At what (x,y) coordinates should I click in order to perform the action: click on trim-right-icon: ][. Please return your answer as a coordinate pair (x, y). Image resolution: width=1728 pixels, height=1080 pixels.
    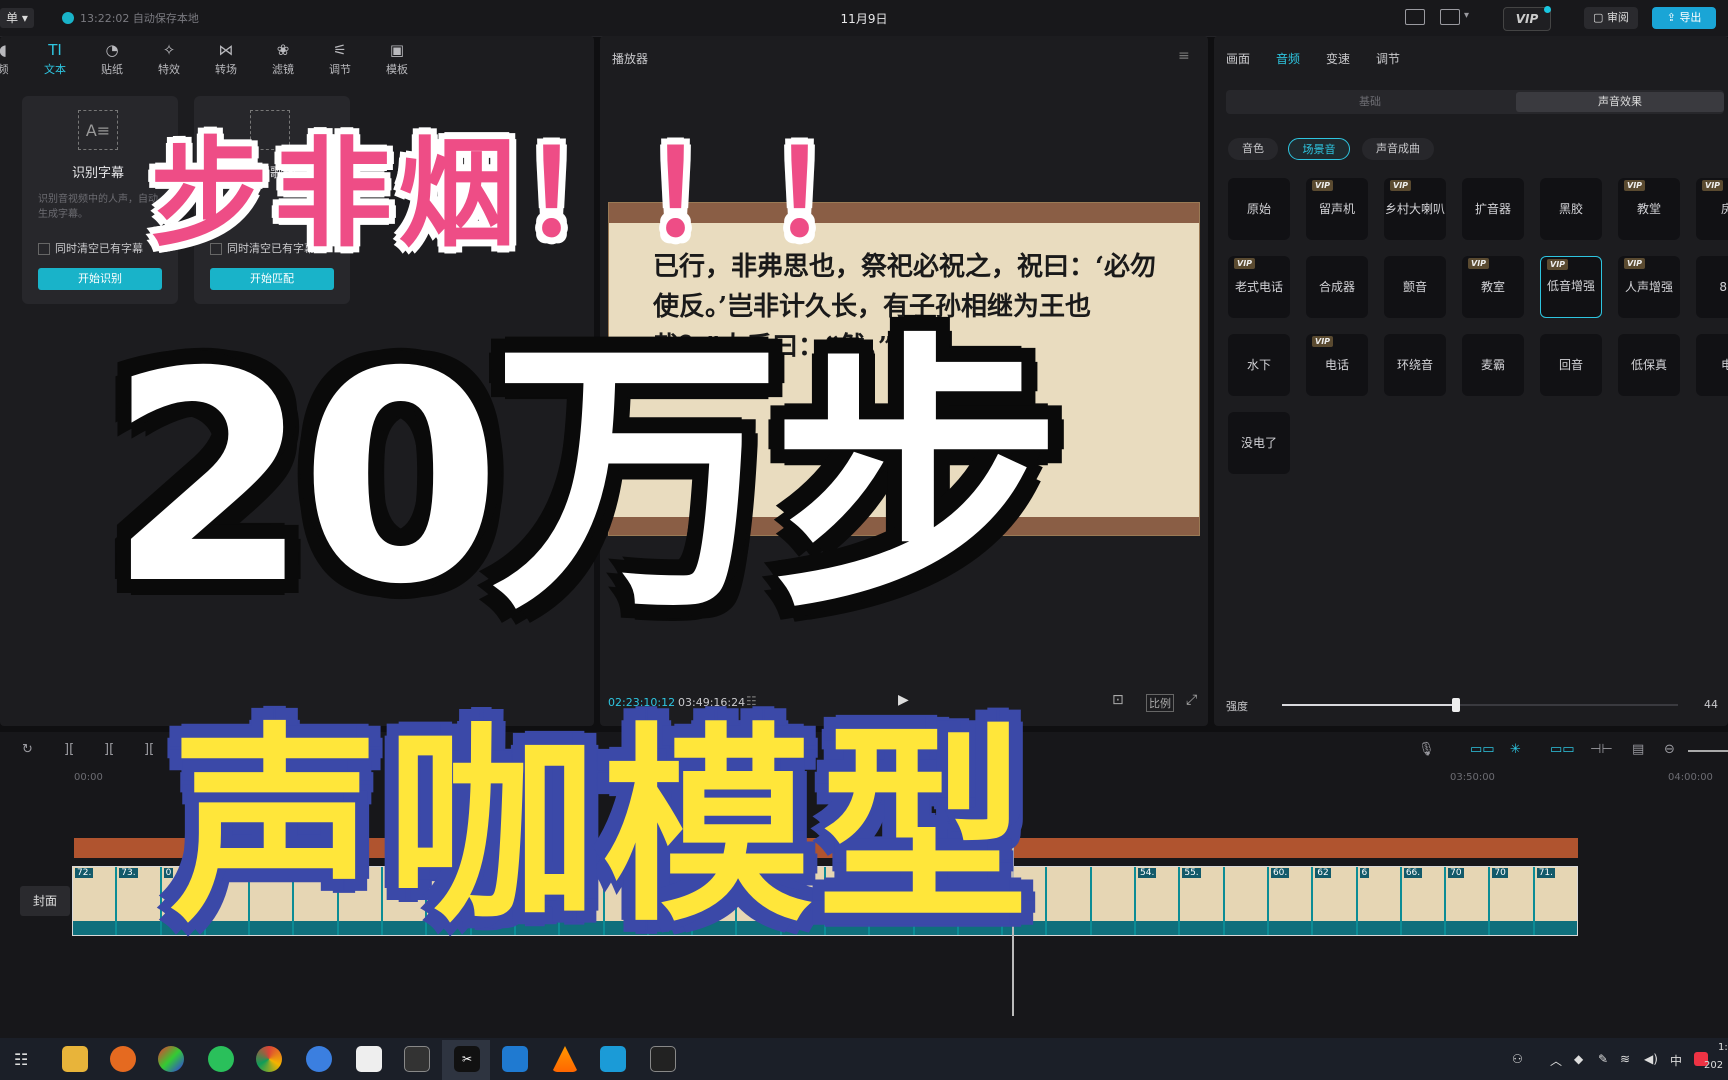
    Looking at the image, I should click on (149, 749).